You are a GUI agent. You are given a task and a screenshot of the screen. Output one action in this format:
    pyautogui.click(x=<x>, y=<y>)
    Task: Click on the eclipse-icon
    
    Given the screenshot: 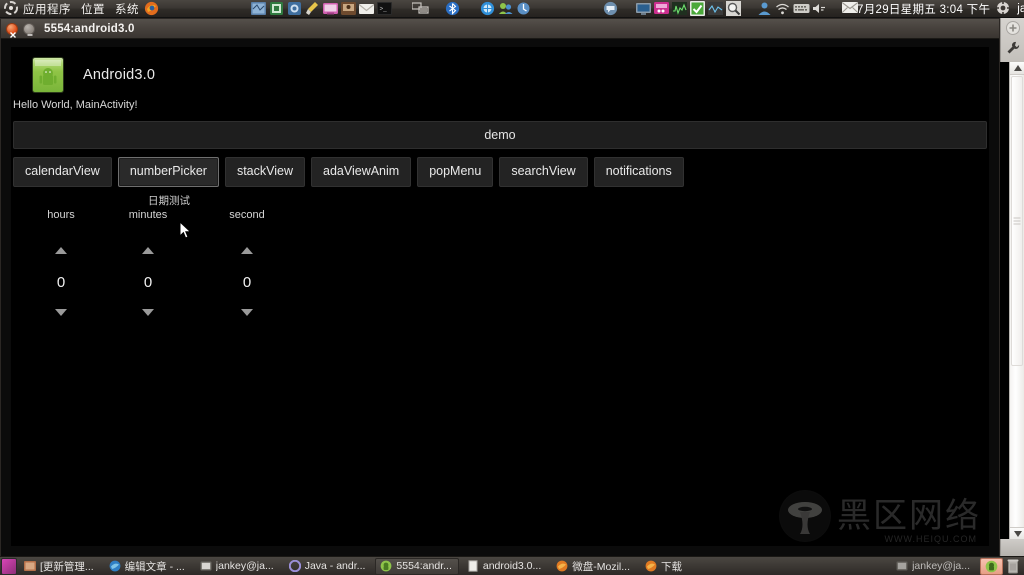 What is the action you would take?
    pyautogui.click(x=294, y=566)
    